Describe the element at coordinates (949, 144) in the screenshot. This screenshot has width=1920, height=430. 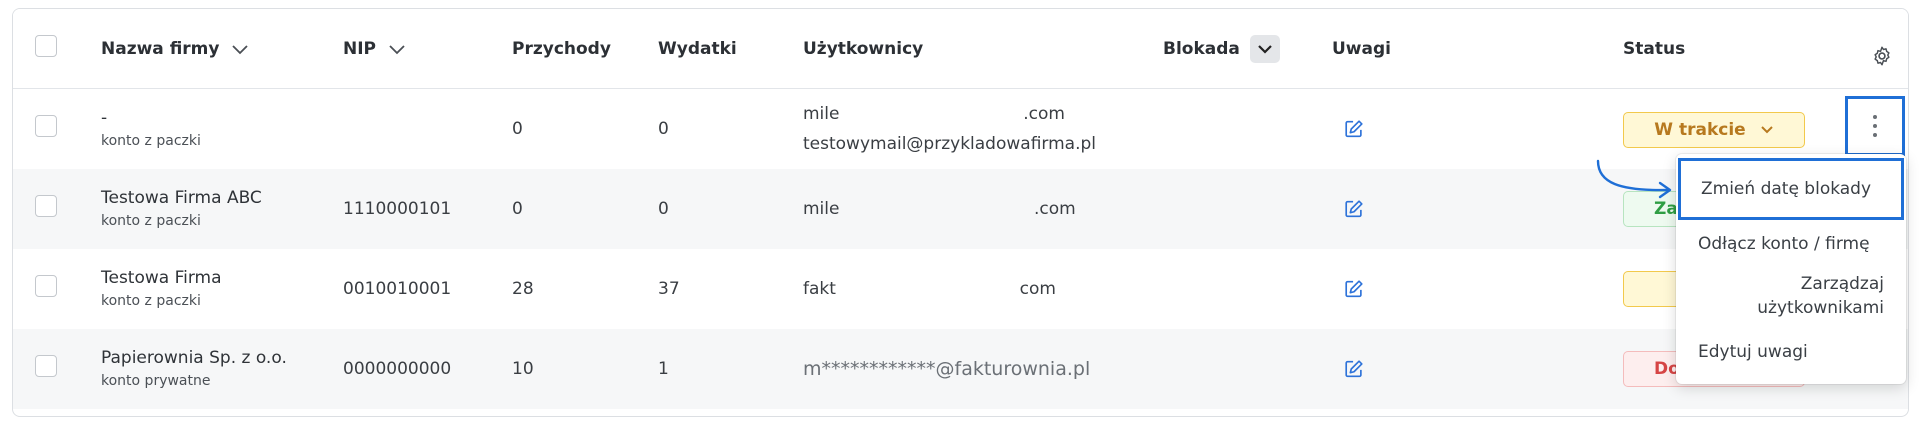
I see `user-email: testowymail@przykladowafirma.pl` at that location.